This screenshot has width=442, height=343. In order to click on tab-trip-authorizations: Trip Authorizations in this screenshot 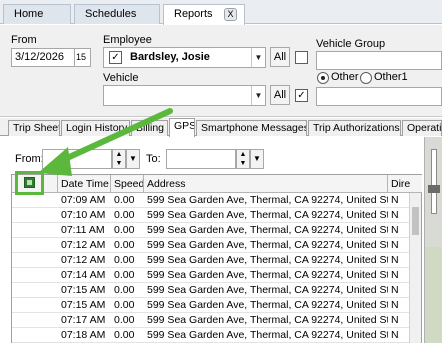, I will do `click(354, 128)`.